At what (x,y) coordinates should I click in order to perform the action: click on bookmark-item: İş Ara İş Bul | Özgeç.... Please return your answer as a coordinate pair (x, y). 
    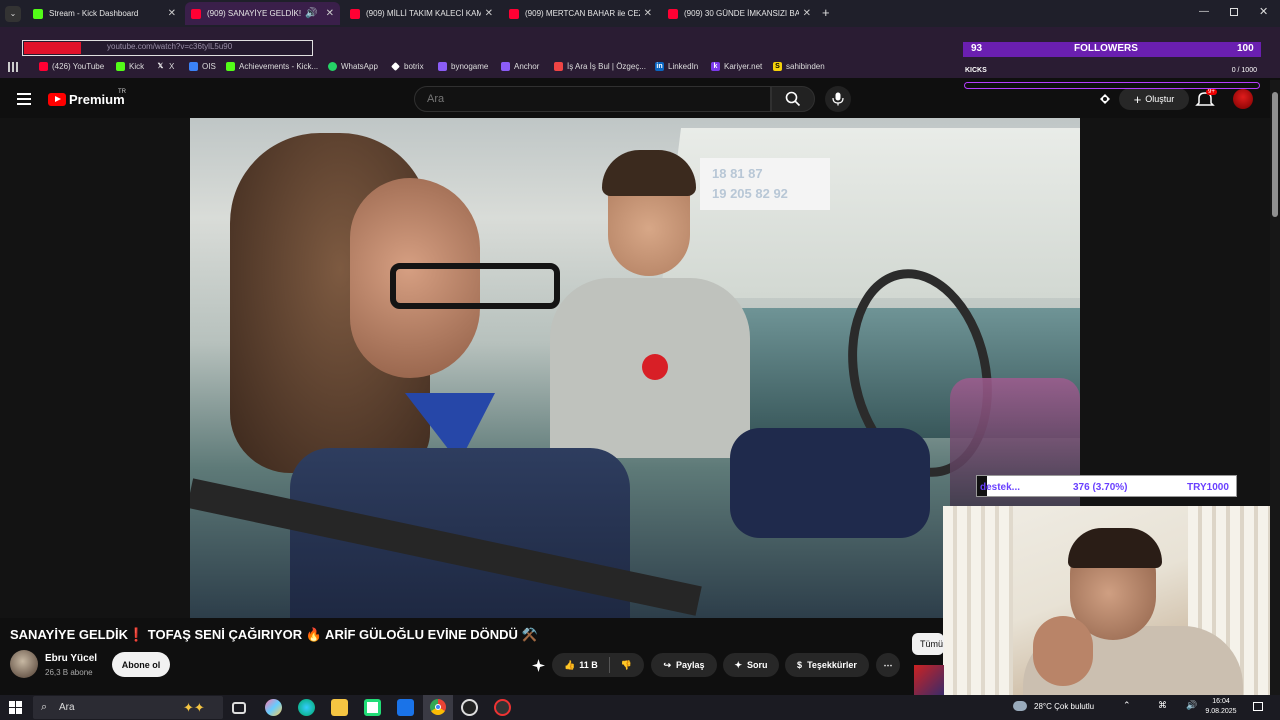
    Looking at the image, I should click on (600, 66).